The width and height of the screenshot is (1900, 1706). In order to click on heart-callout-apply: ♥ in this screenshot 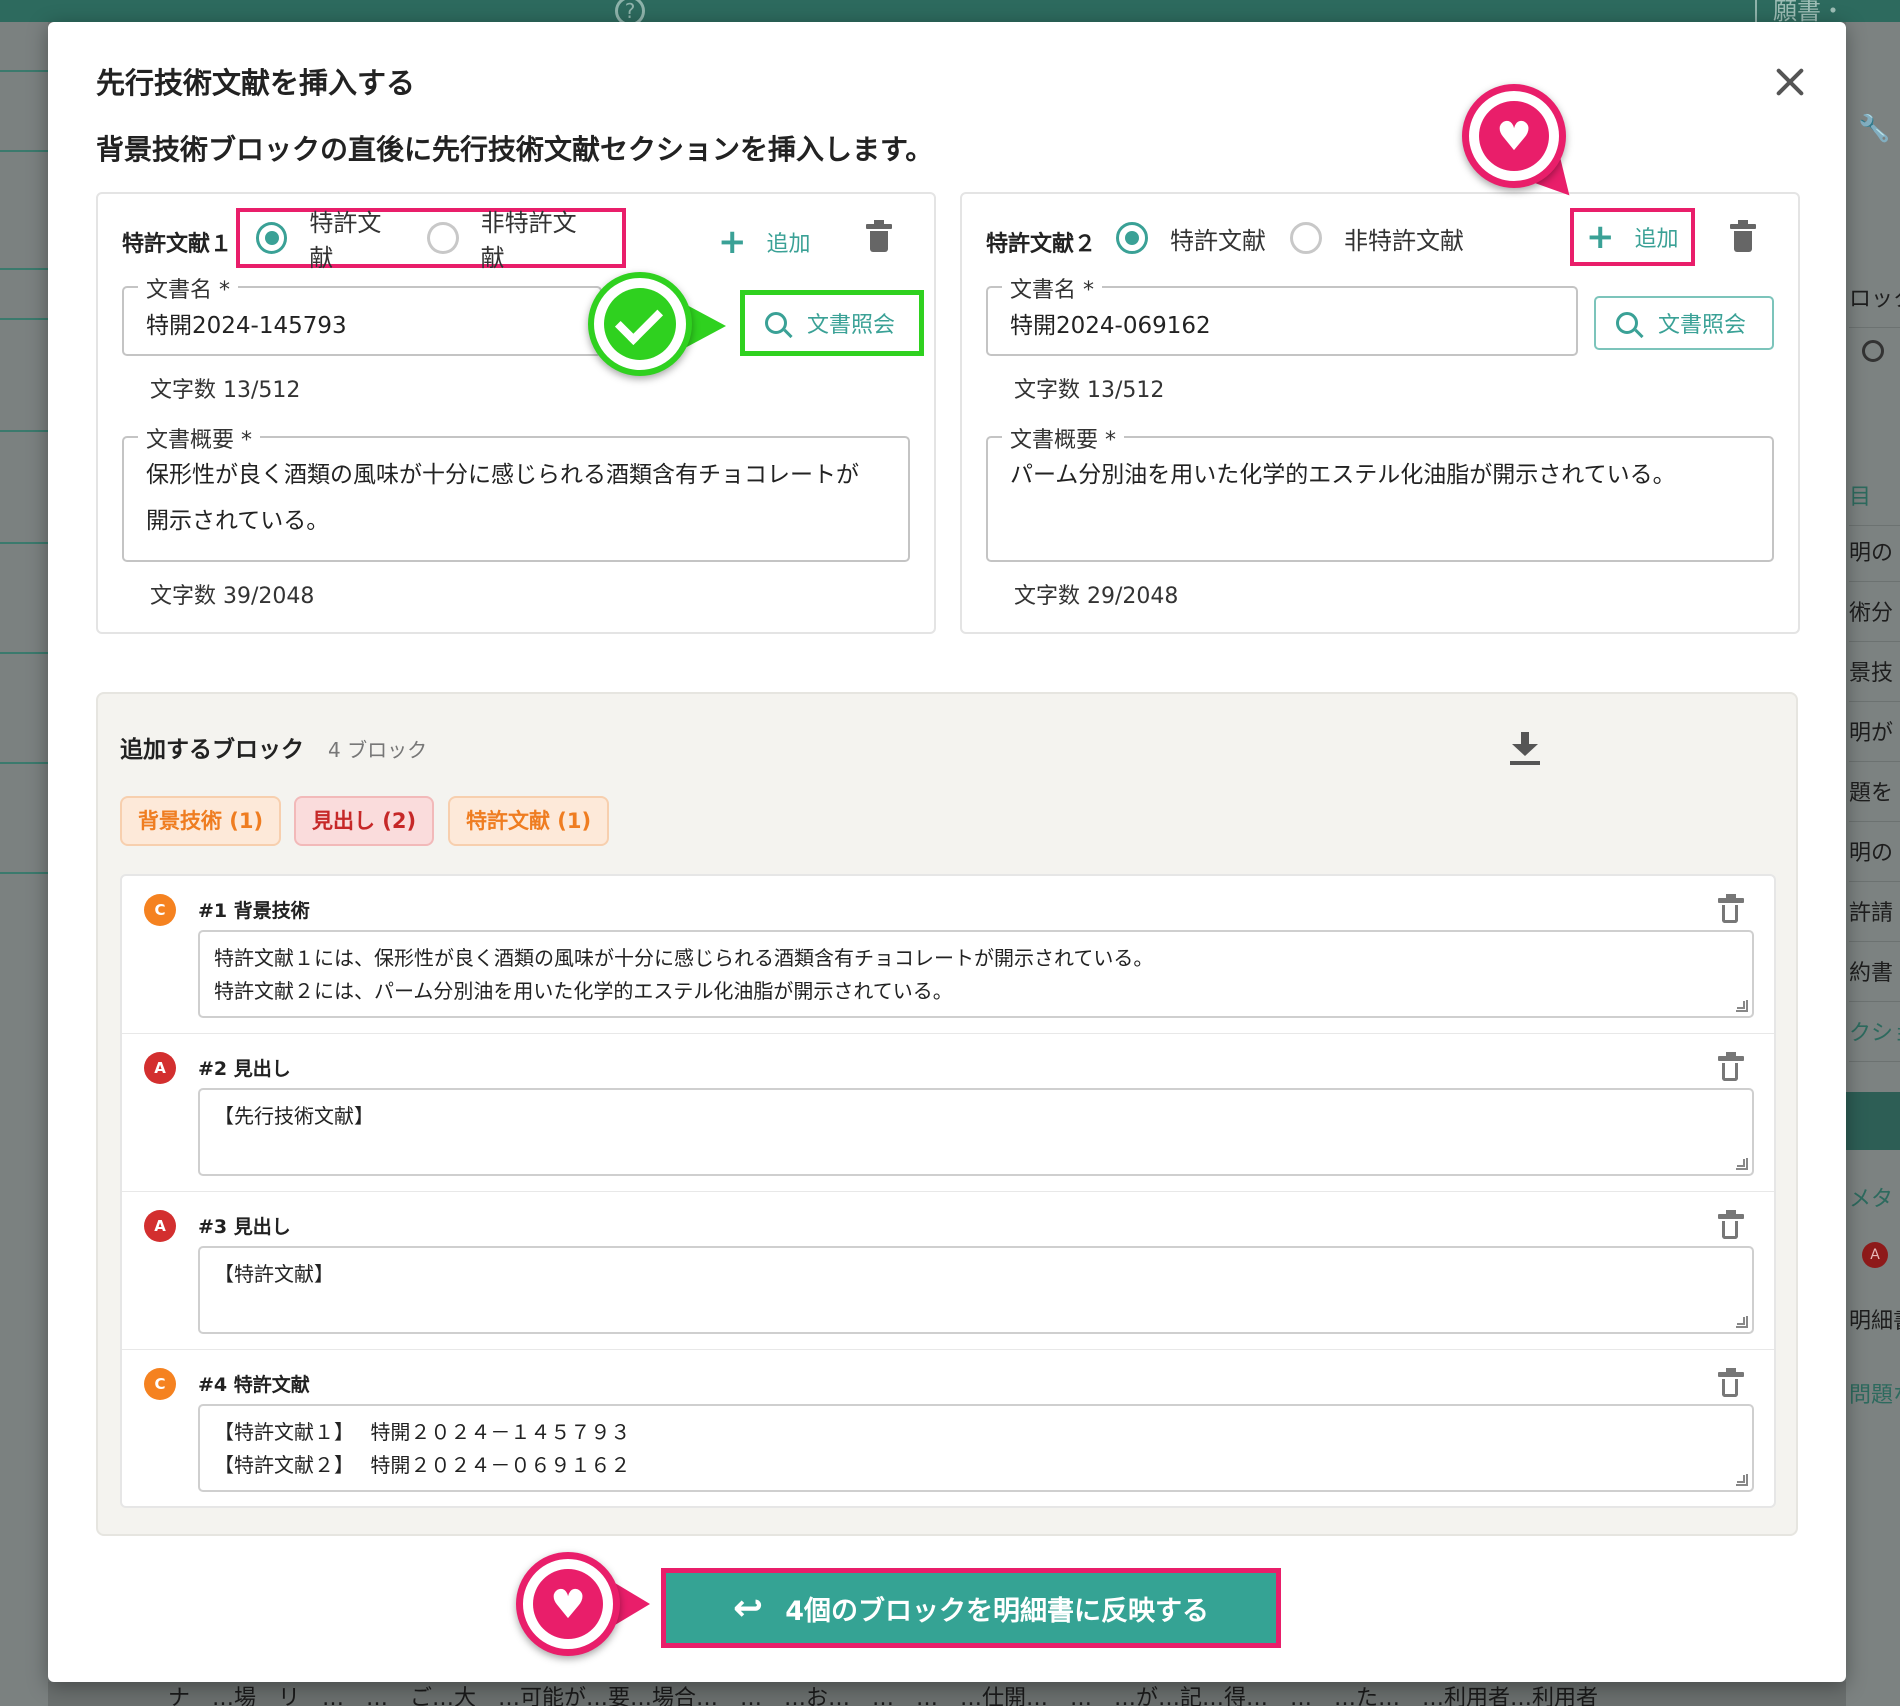, I will do `click(583, 1604)`.